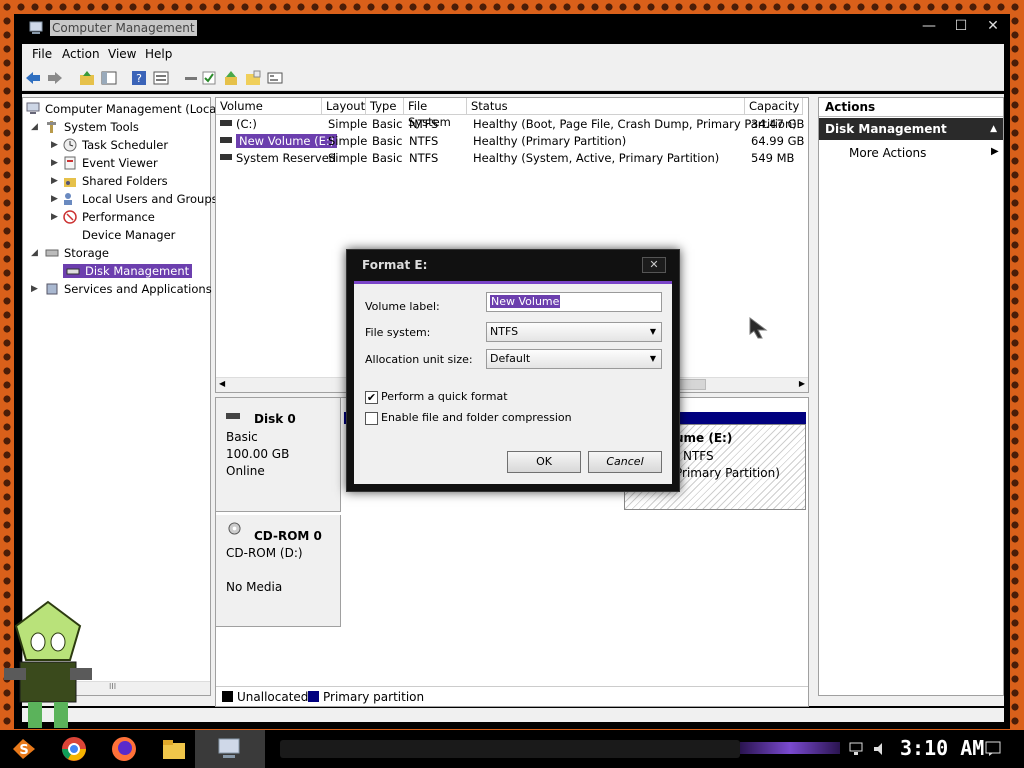 Image resolution: width=1024 pixels, height=768 pixels. I want to click on services-icon, so click(52, 289).